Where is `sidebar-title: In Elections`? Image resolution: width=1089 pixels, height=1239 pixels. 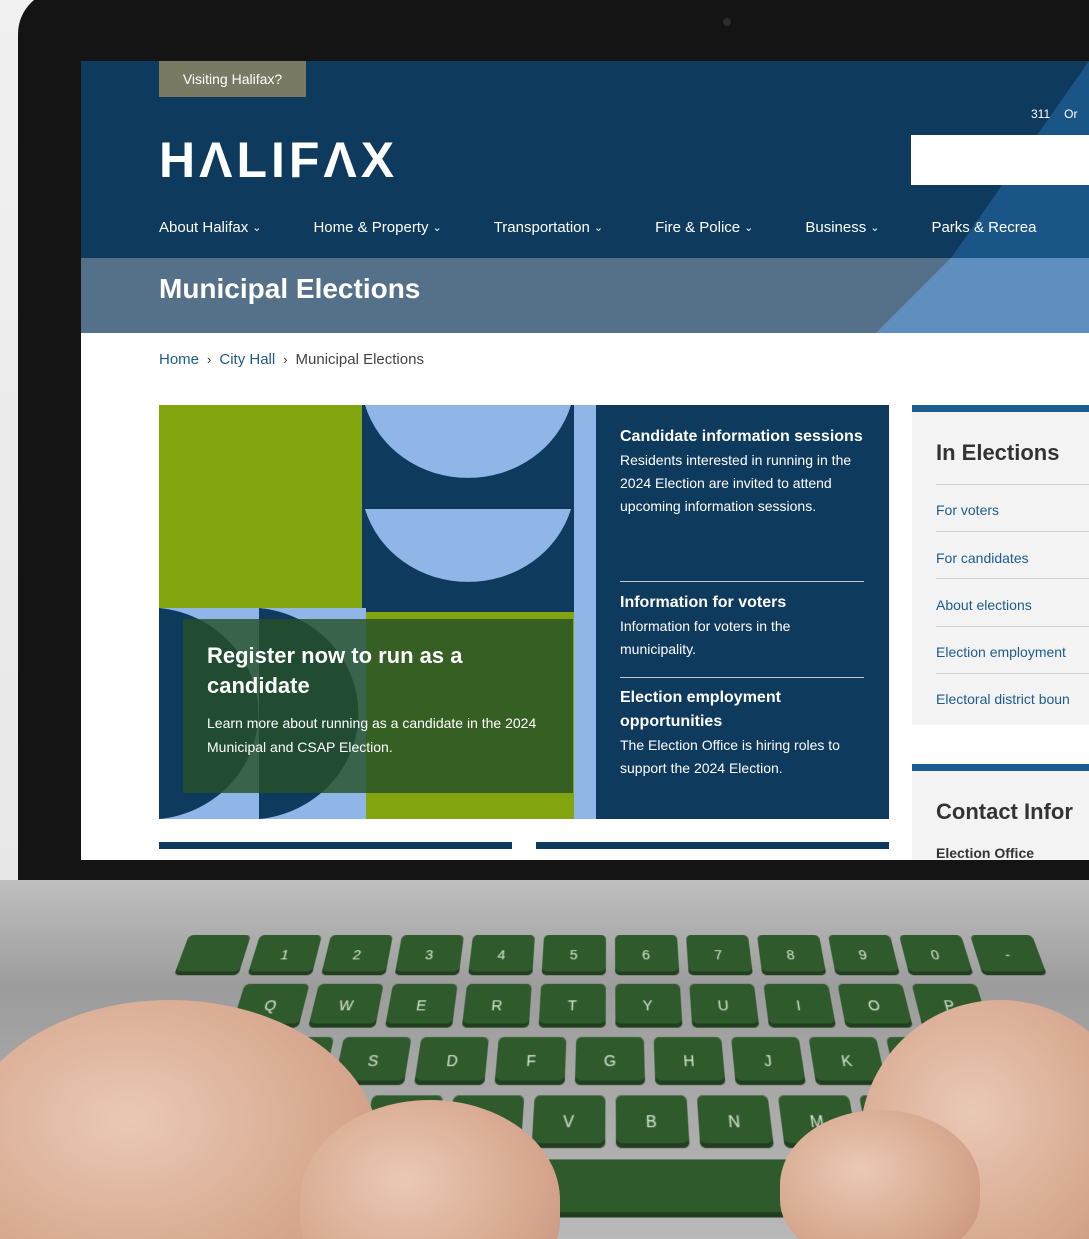 sidebar-title: In Elections is located at coordinates (998, 452).